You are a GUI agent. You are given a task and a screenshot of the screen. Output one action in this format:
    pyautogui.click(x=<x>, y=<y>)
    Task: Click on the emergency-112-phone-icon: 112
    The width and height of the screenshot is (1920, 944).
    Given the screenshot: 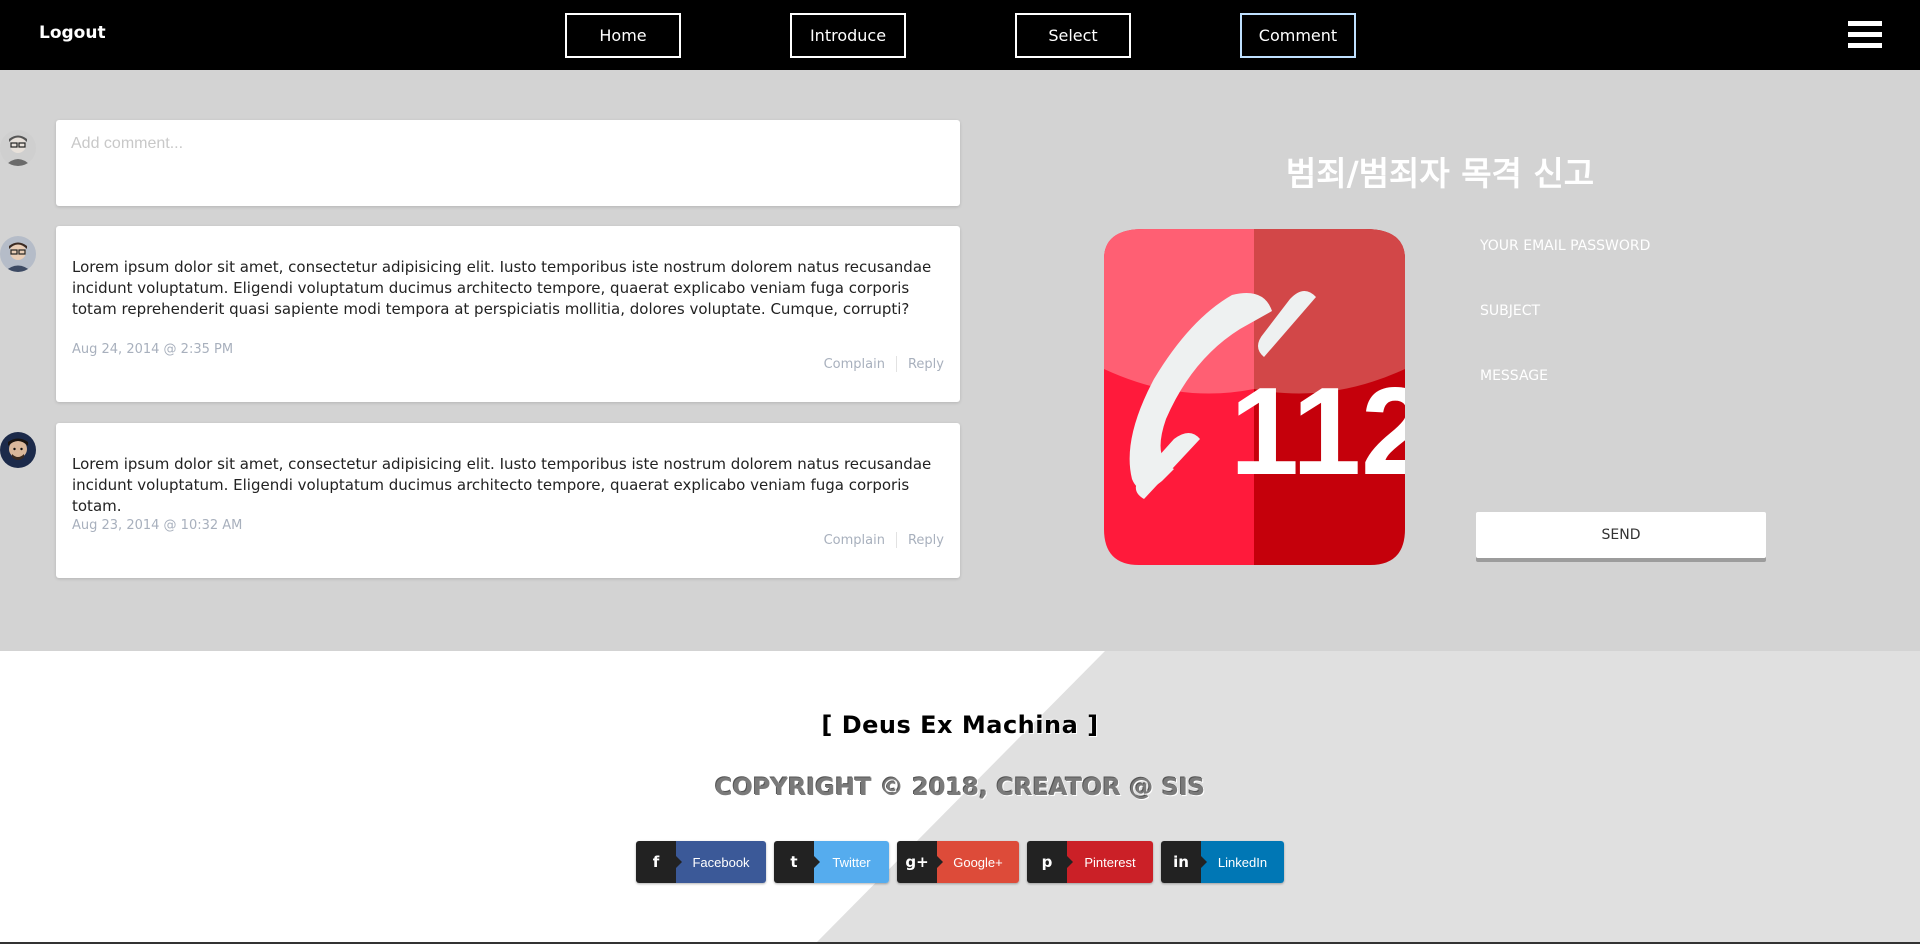 What is the action you would take?
    pyautogui.click(x=1267, y=397)
    